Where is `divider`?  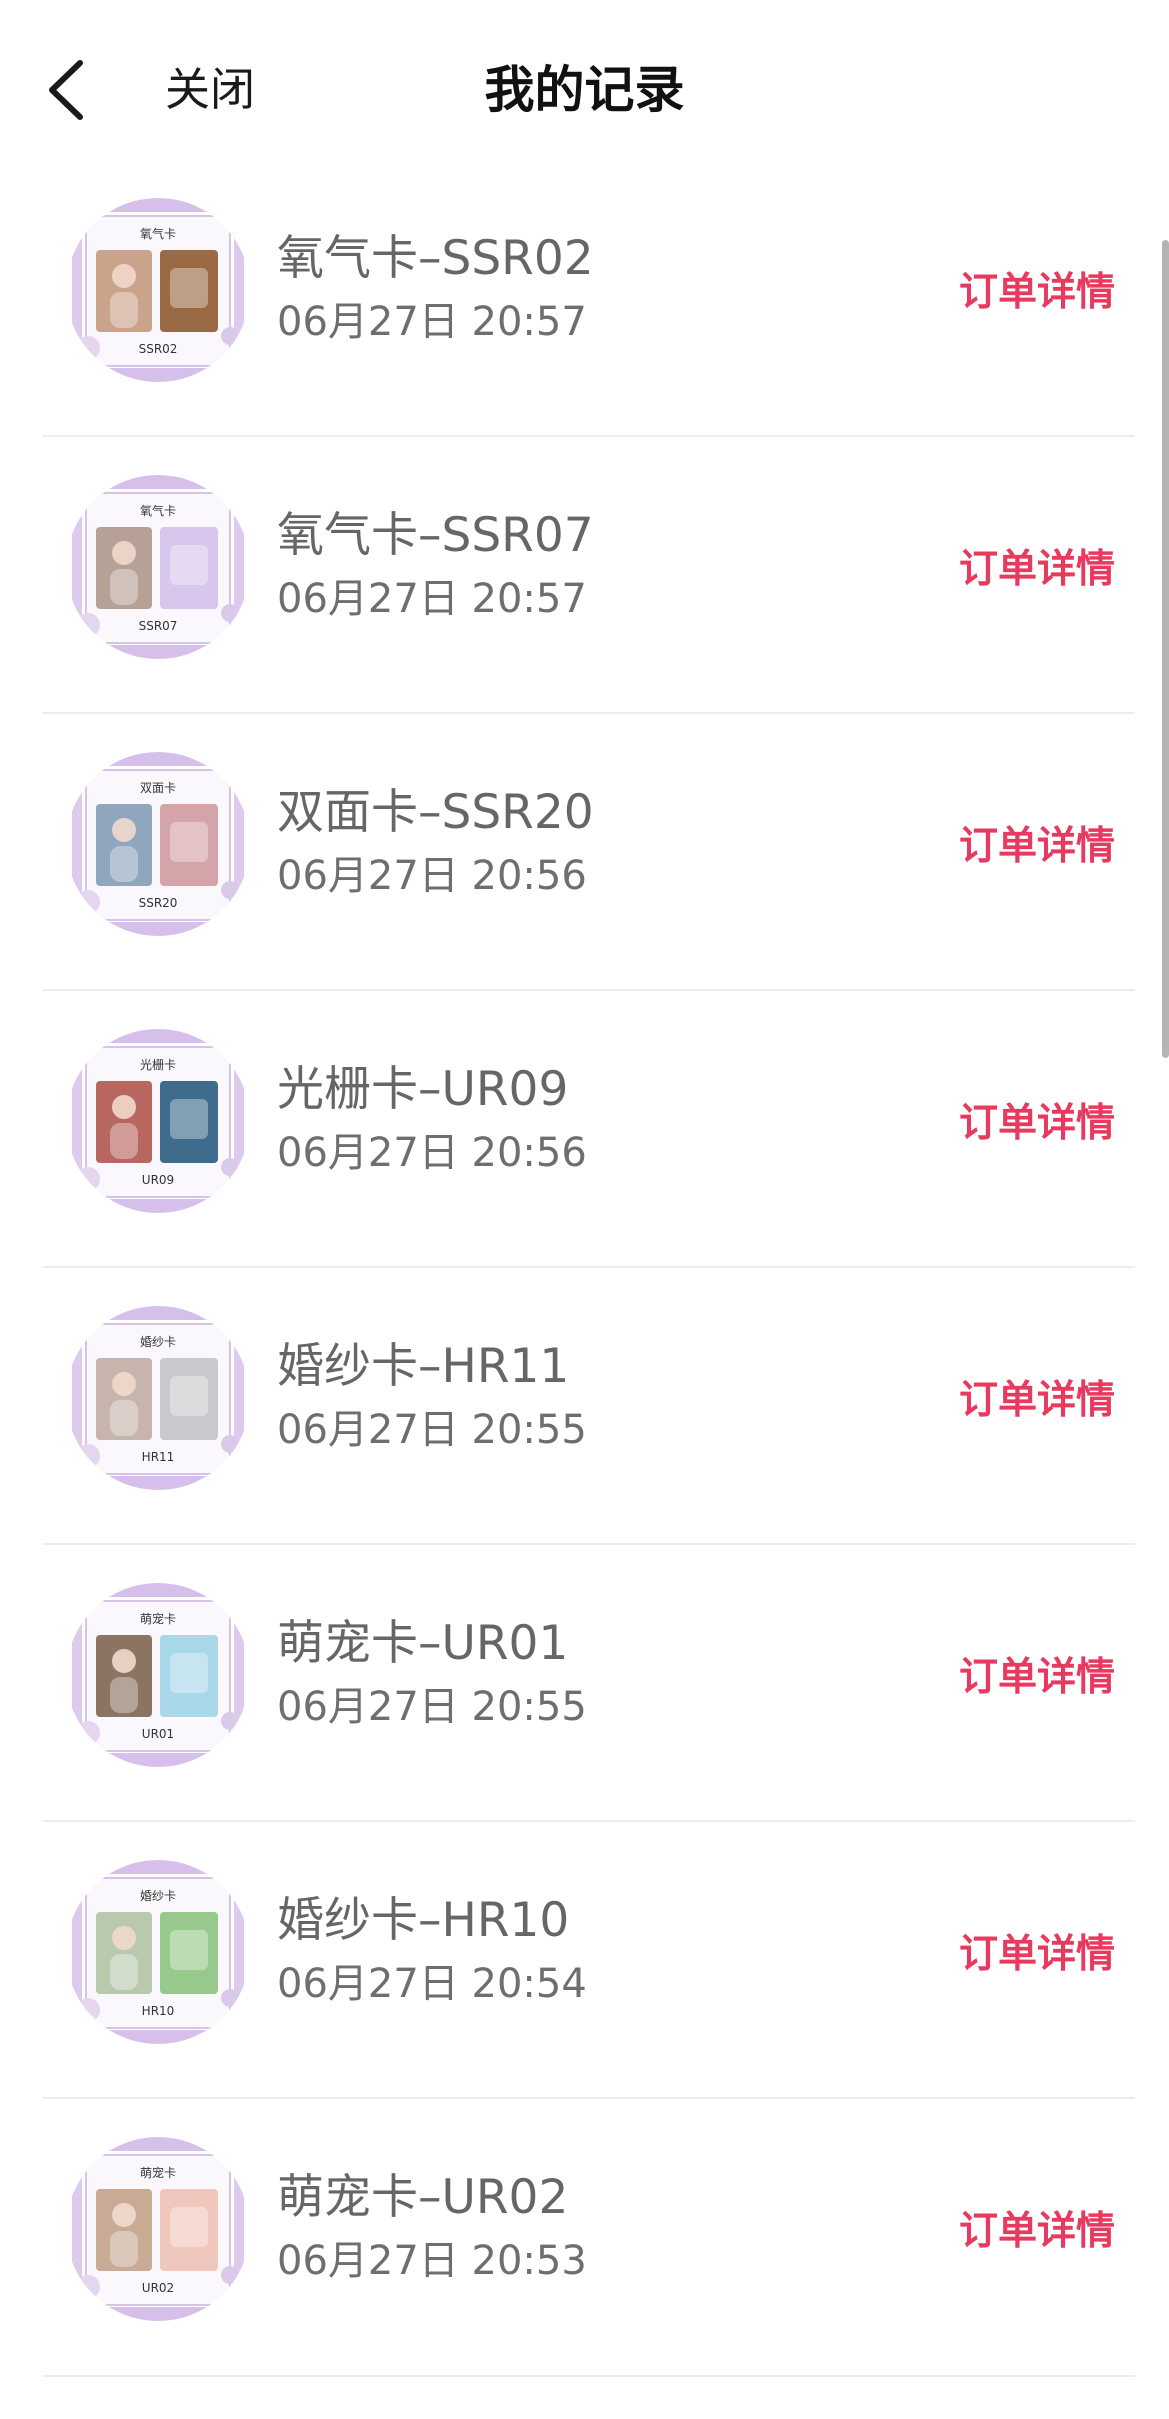
divider is located at coordinates (589, 2376).